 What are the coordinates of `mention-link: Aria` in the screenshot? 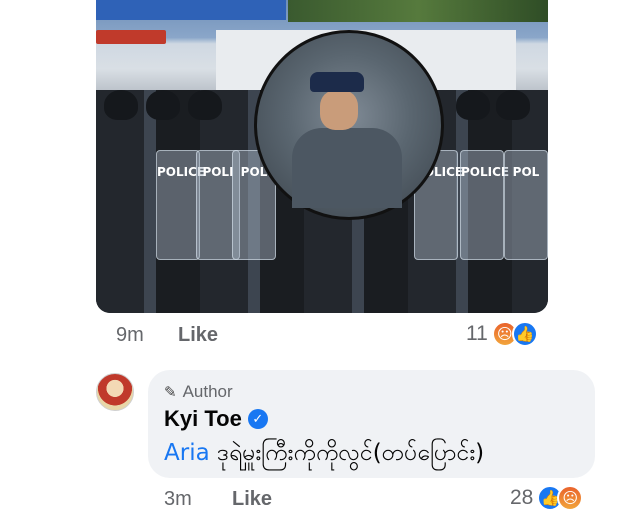 It's located at (187, 453).